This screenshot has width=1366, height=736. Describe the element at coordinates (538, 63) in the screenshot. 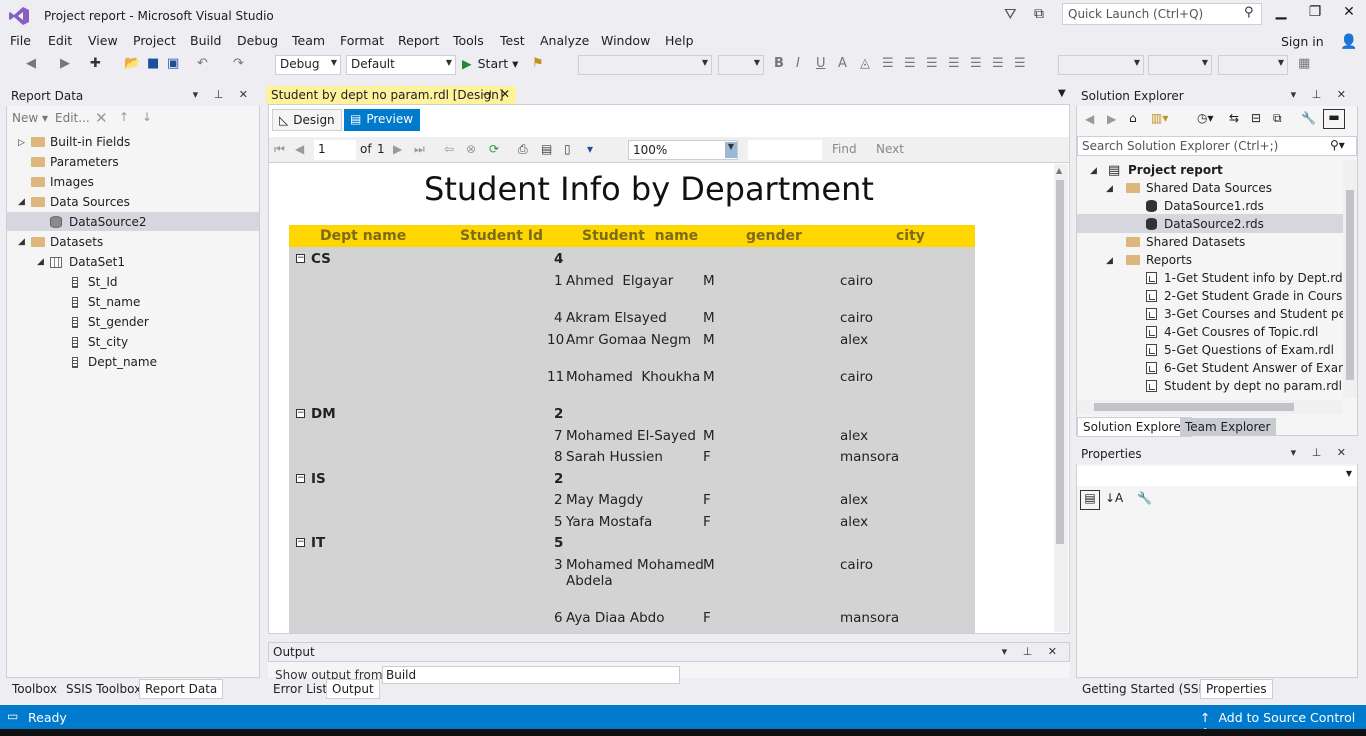

I see `find-in-files-icon: ⚑` at that location.